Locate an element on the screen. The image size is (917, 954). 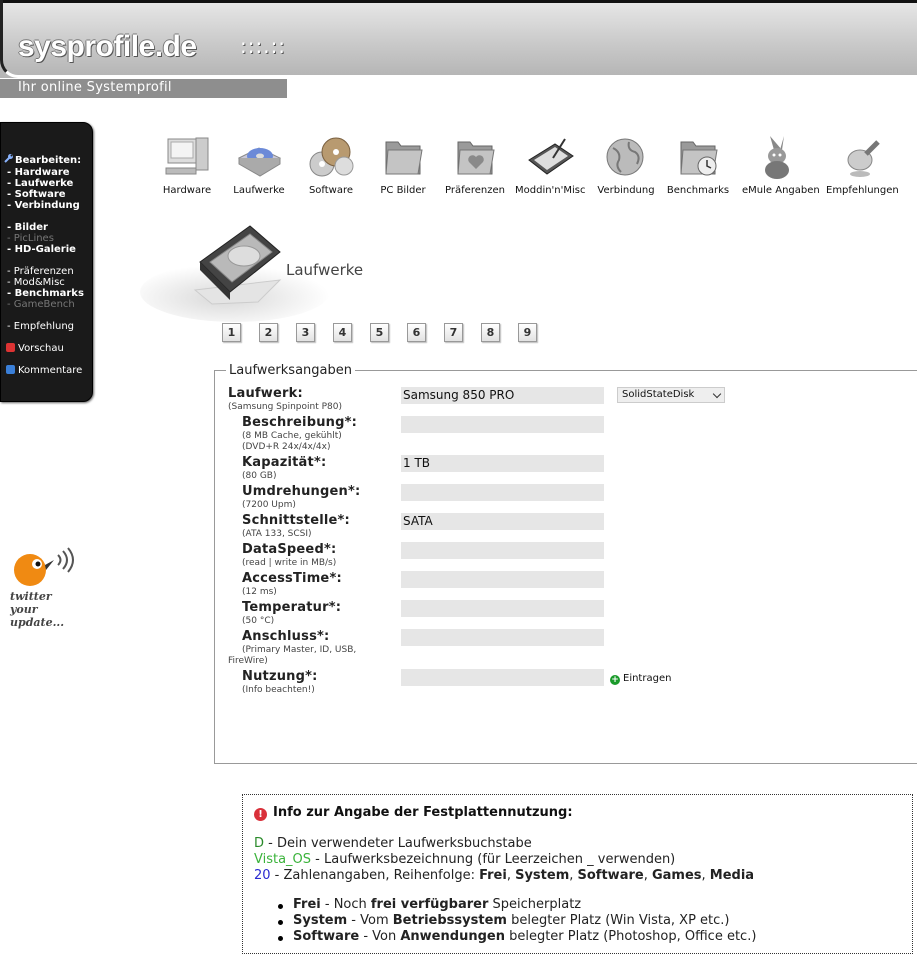
drive-type-select: SolidStateDisk is located at coordinates (671, 395).